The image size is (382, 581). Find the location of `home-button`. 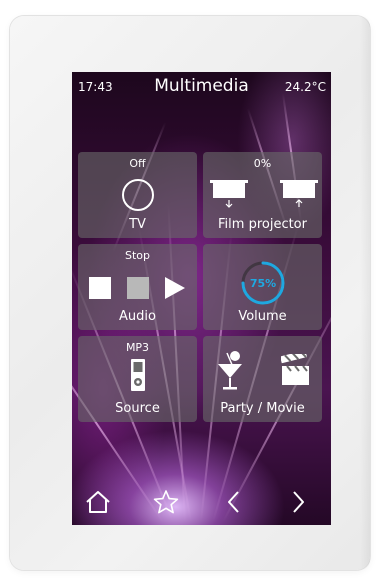

home-button is located at coordinates (98, 502).